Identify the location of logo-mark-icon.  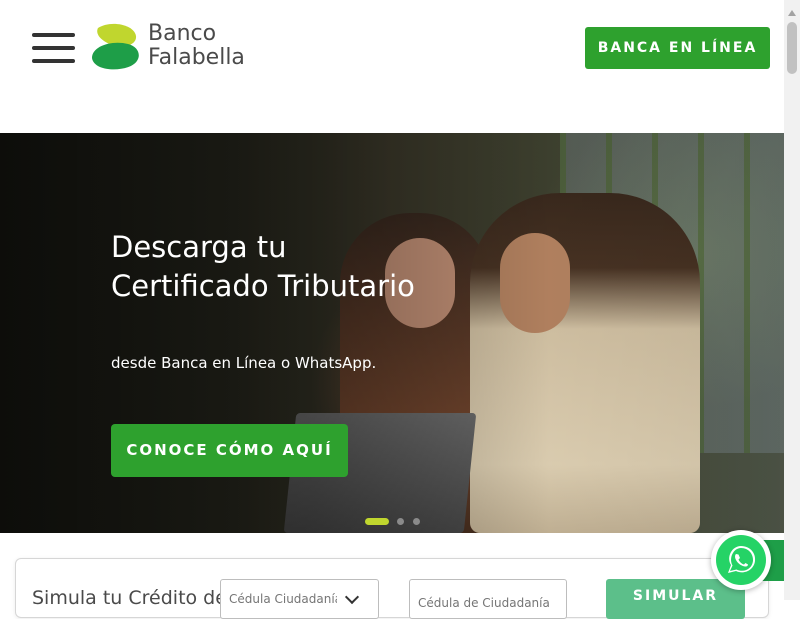
(115, 46).